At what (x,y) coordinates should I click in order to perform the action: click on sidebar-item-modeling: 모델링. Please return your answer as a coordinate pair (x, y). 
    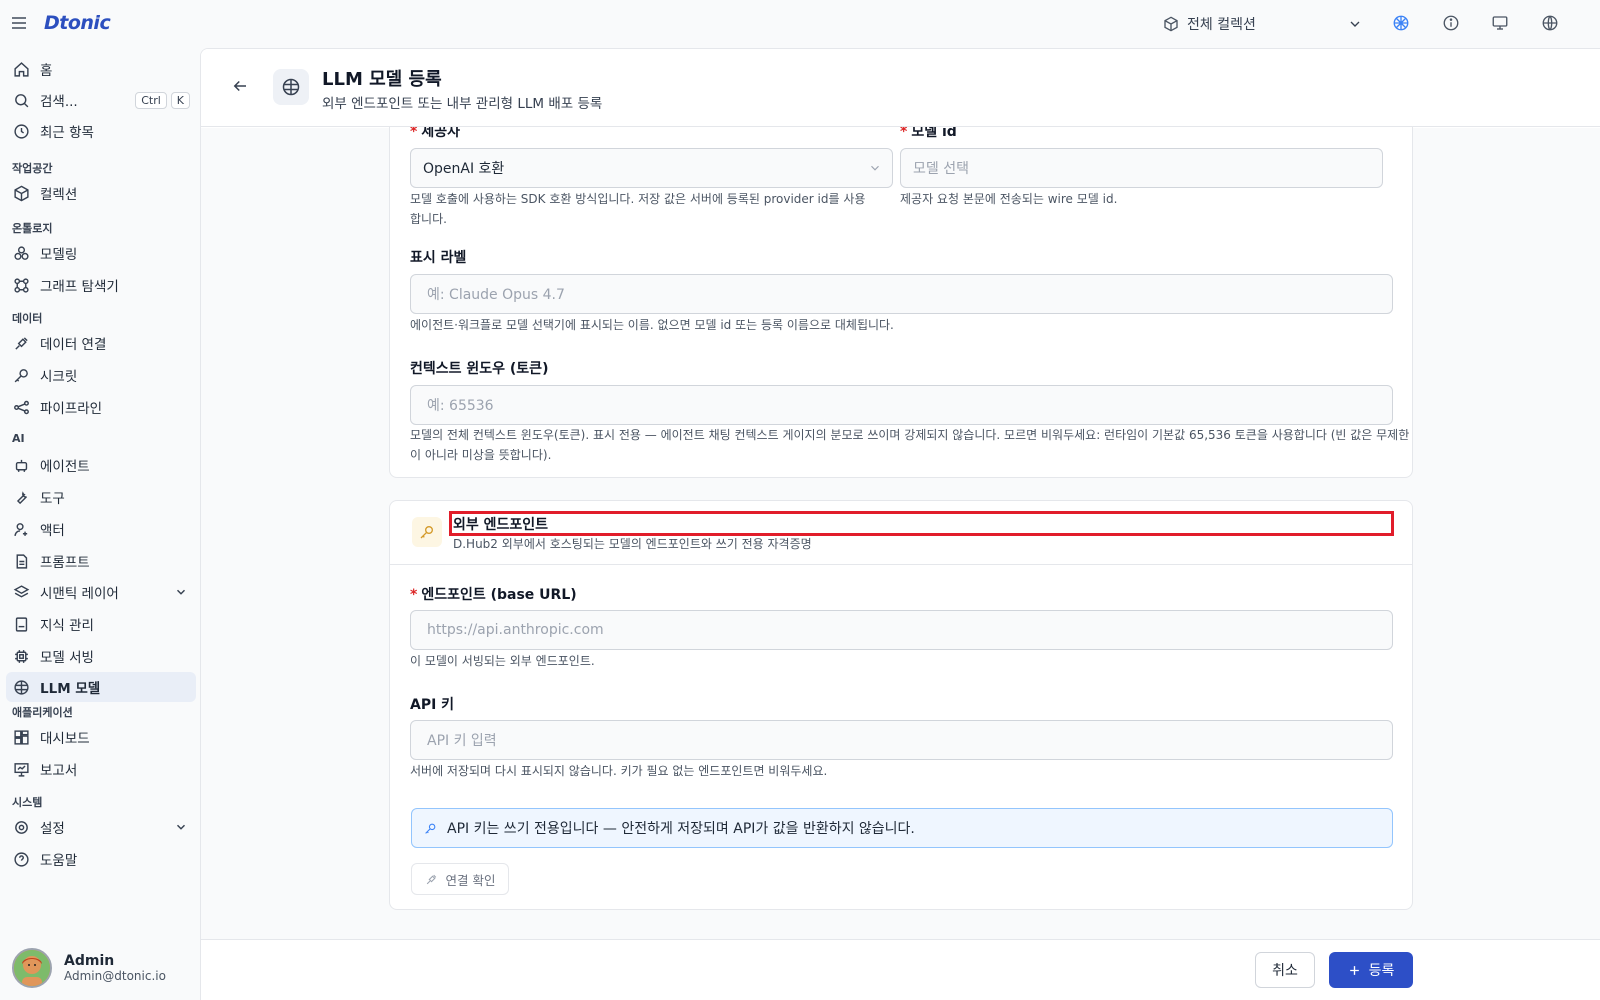
    Looking at the image, I should click on (101, 253).